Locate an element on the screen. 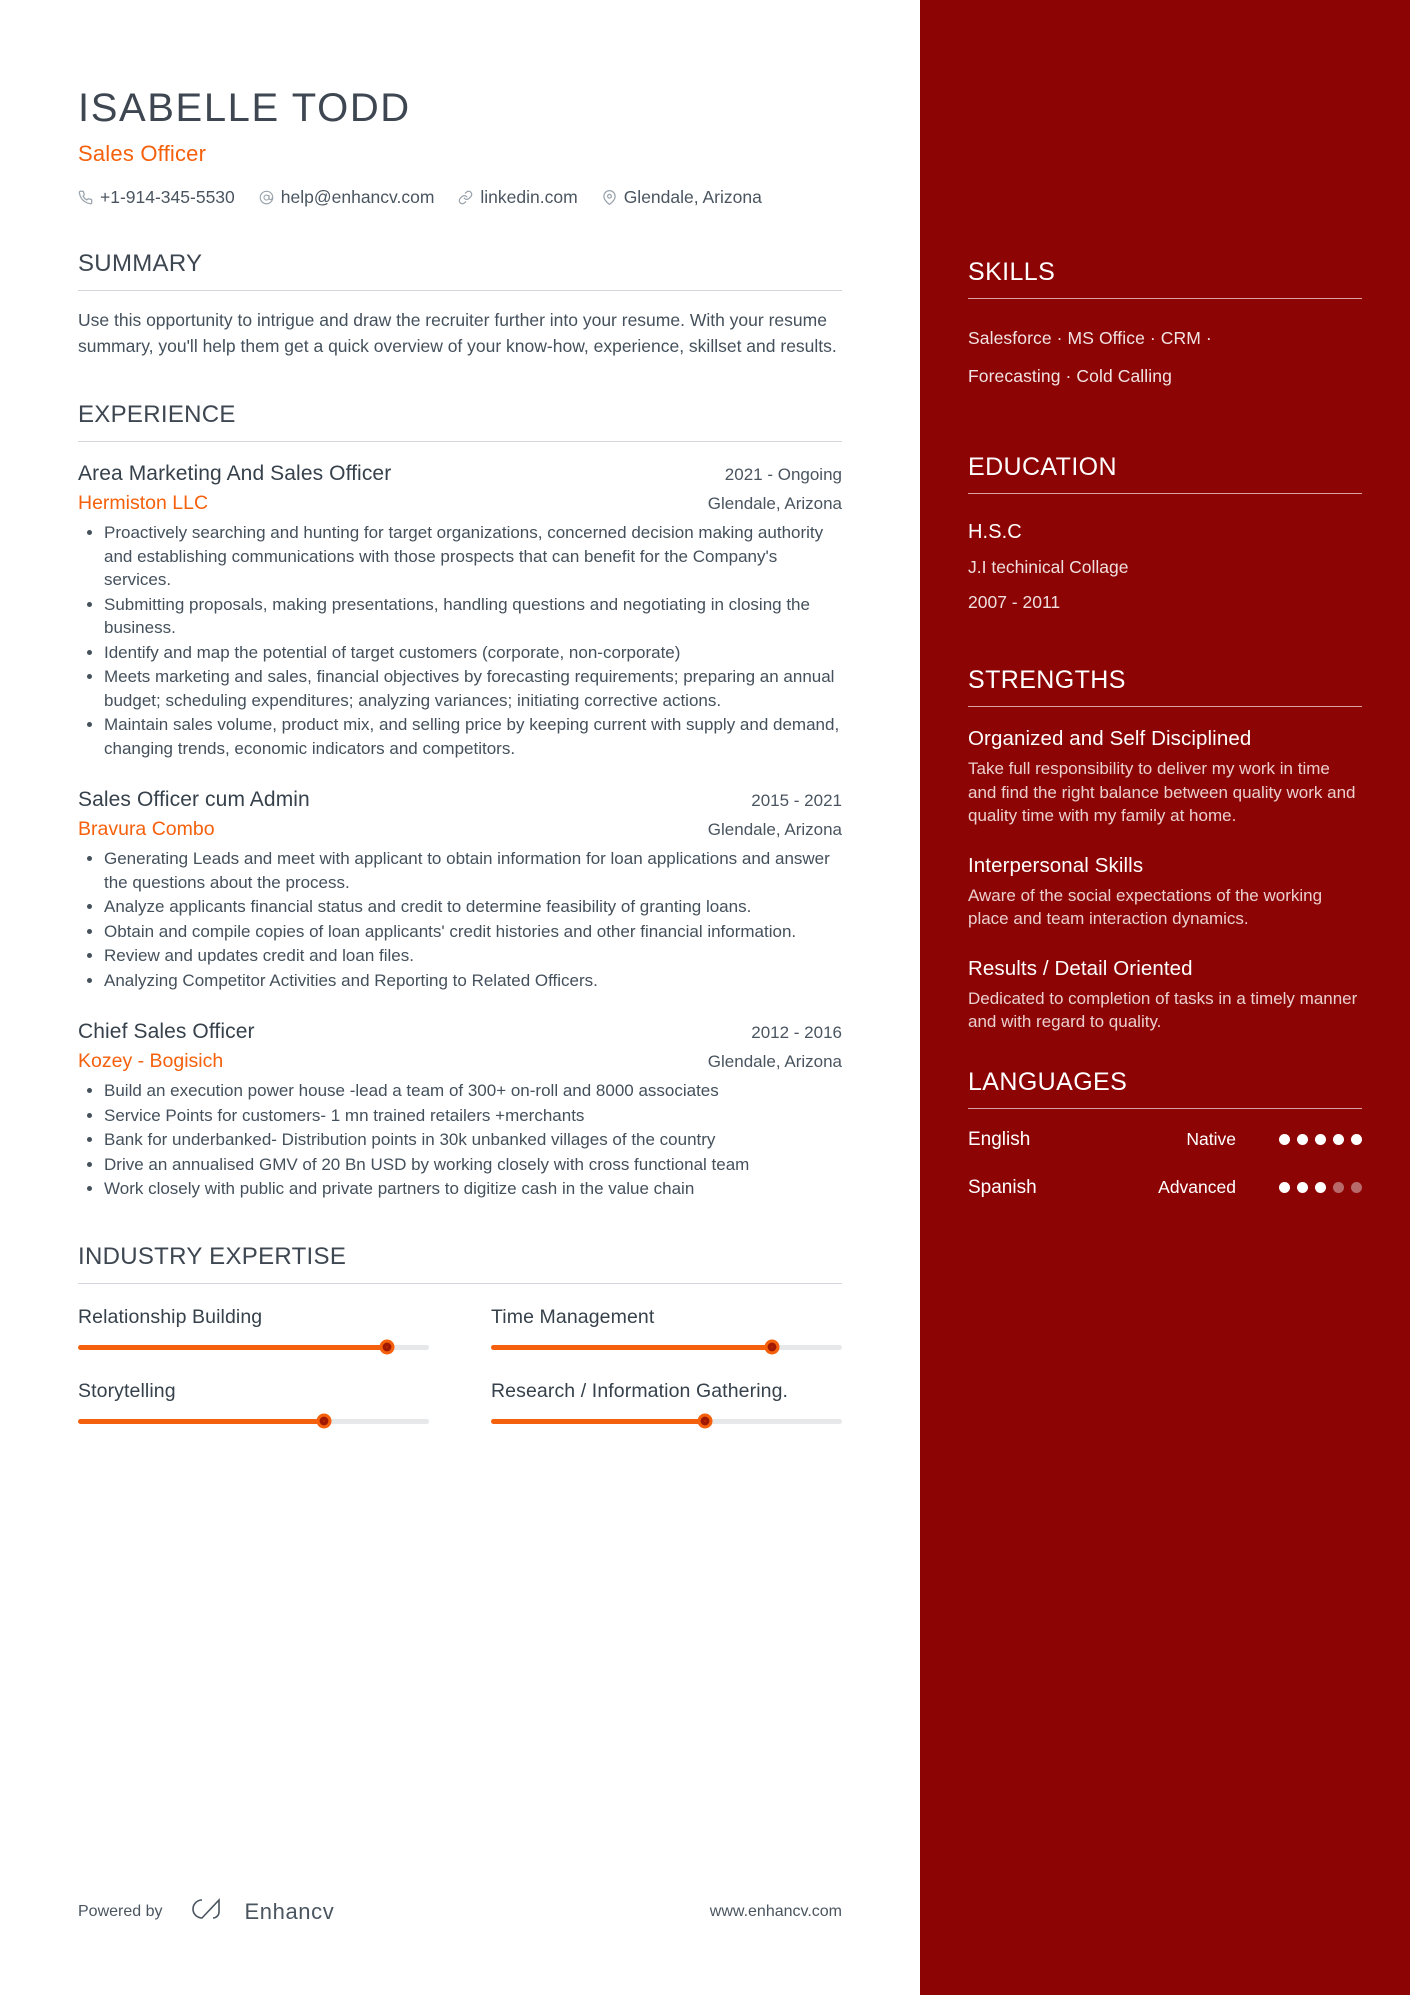 The height and width of the screenshot is (1995, 1410). contact-link-text: linkedin.com is located at coordinates (529, 197).